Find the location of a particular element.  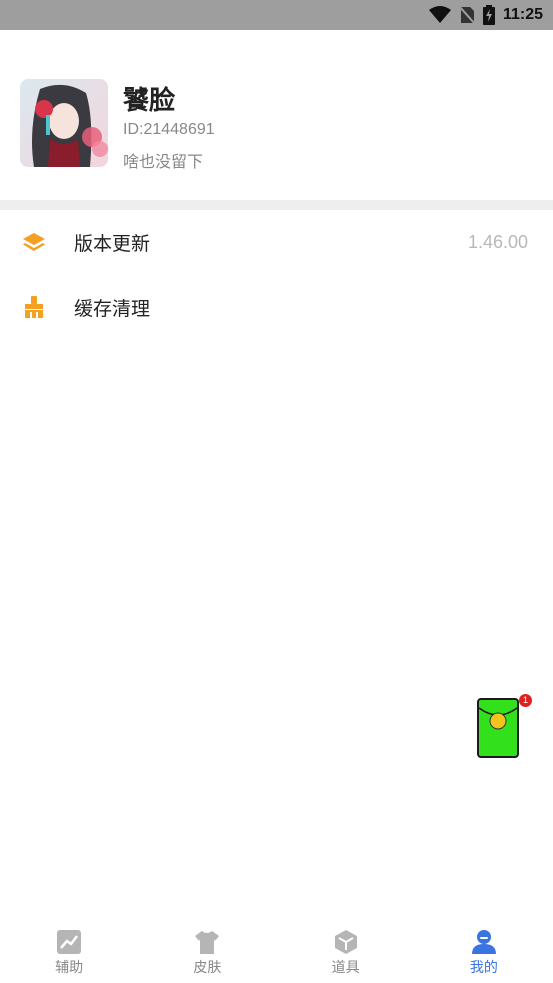

red-envelope-button is located at coordinates (498, 728).